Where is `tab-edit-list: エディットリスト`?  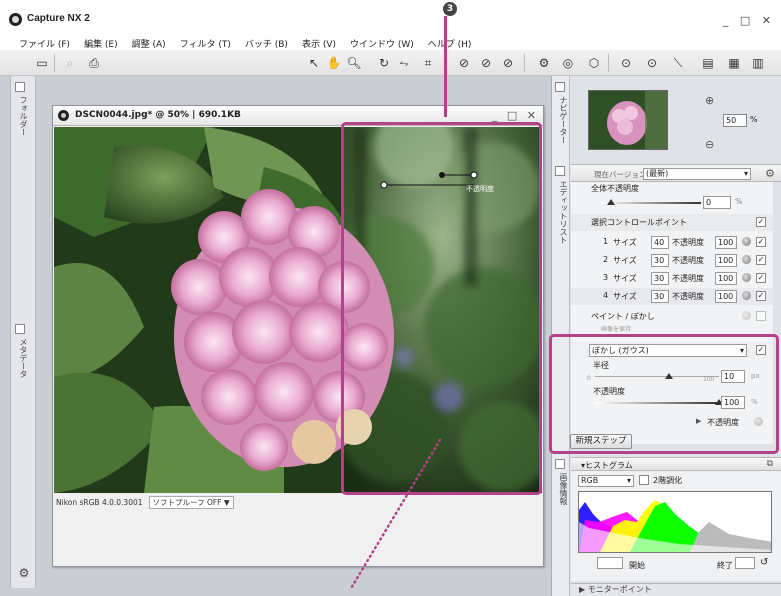 tab-edit-list: エディットリスト is located at coordinates (562, 212).